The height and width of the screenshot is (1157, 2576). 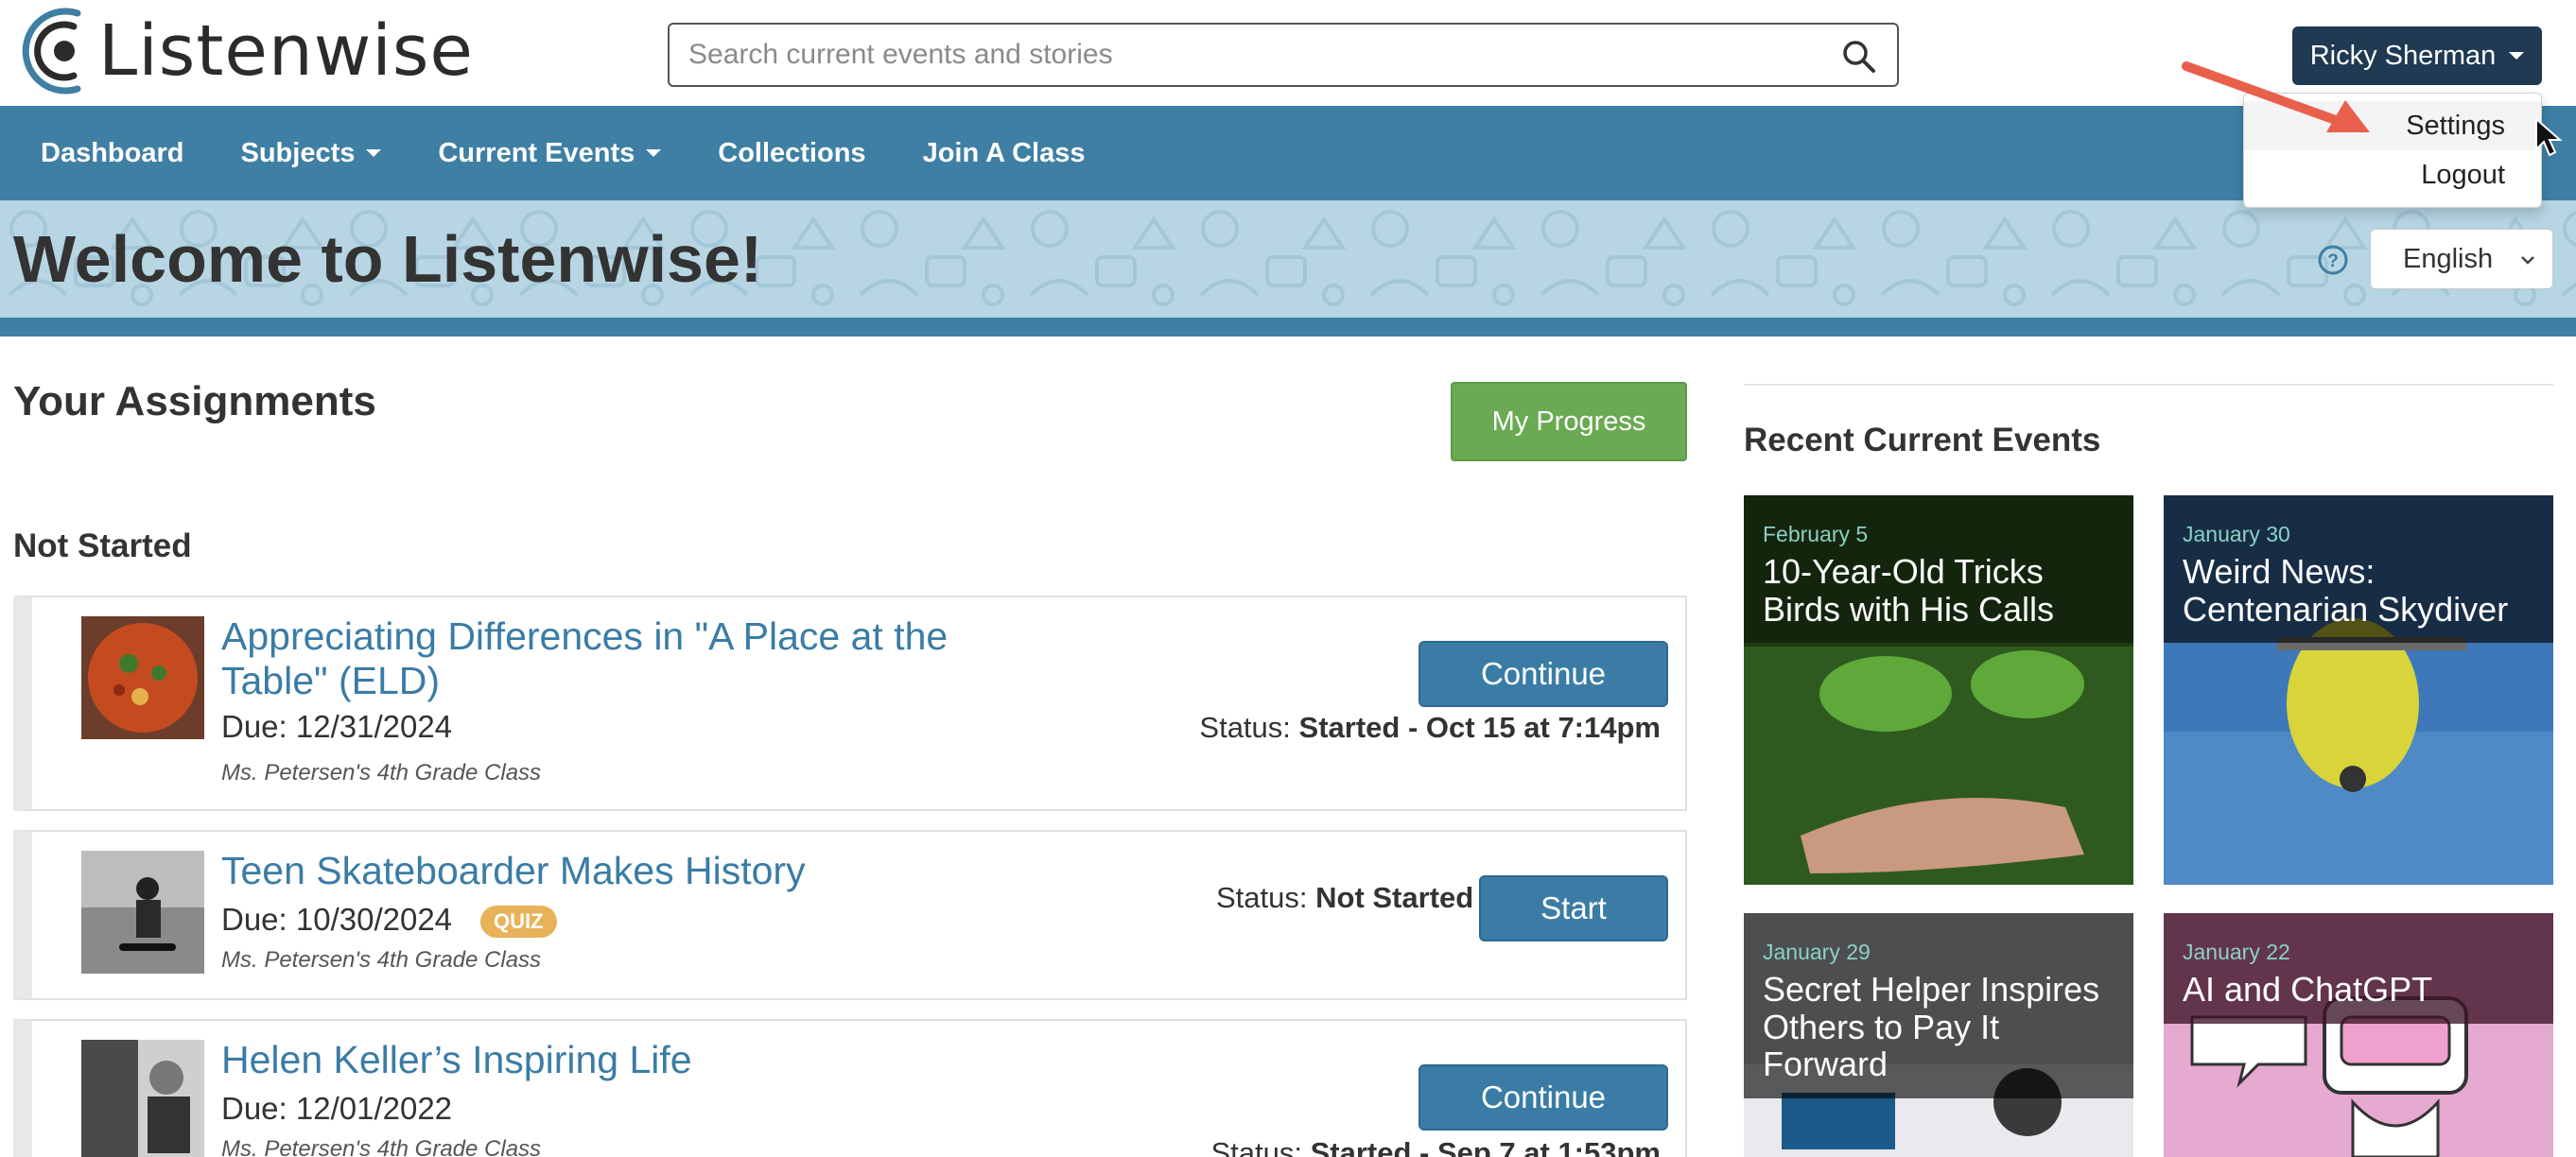 What do you see at coordinates (2346, 590) in the screenshot?
I see `event-title: Weird News: Centenarian Skydiver` at bounding box center [2346, 590].